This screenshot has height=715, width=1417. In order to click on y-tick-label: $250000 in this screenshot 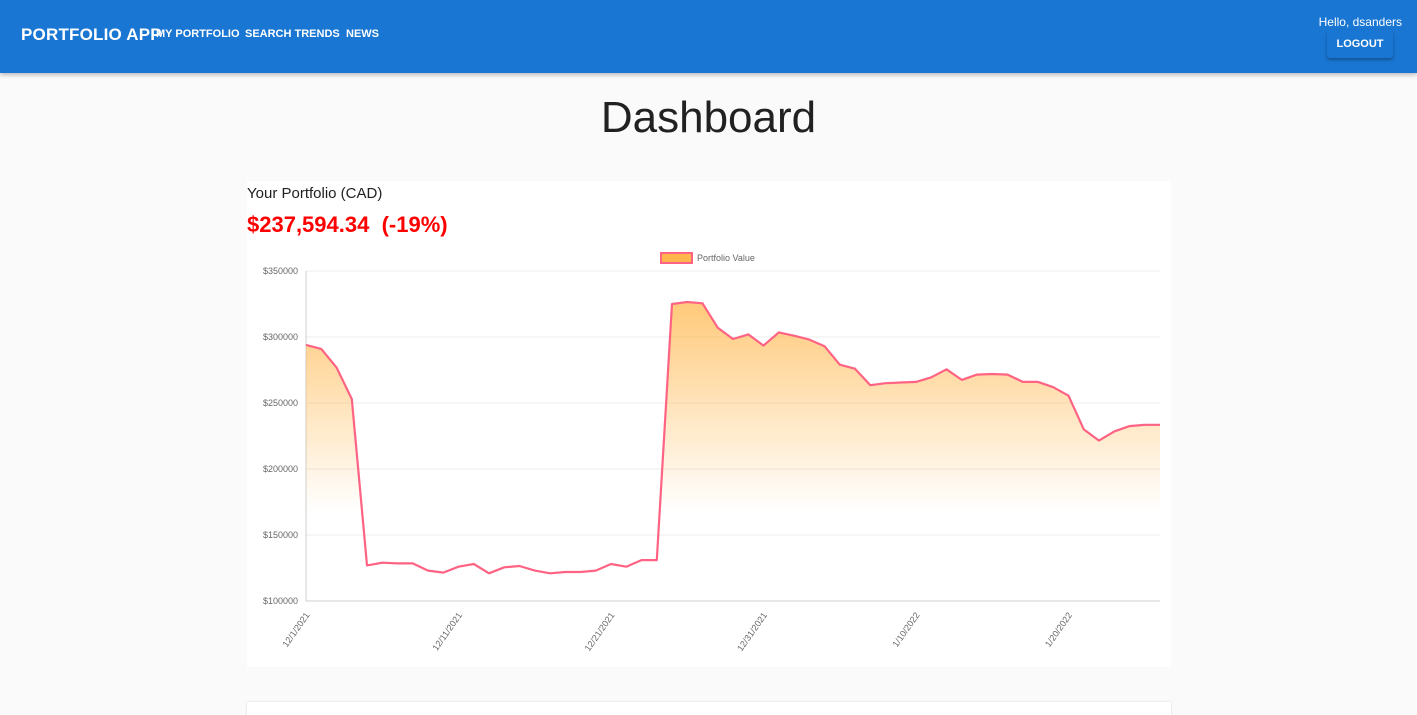, I will do `click(280, 403)`.